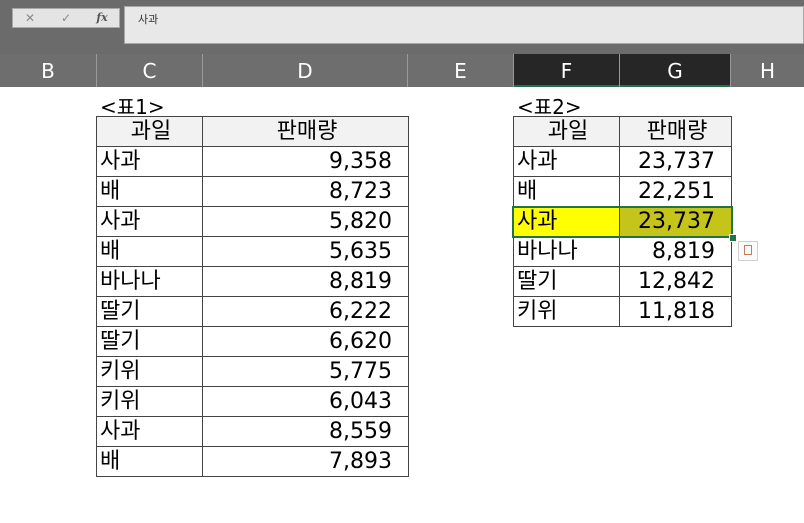  Describe the element at coordinates (675, 311) in the screenshot. I see `sales-cell: 11,818` at that location.